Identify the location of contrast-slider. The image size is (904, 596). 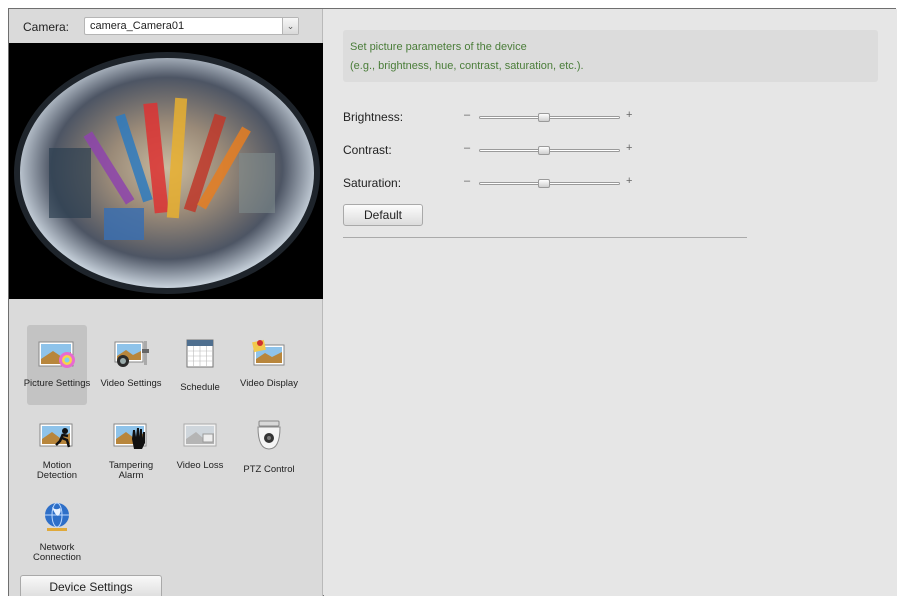
(549, 150).